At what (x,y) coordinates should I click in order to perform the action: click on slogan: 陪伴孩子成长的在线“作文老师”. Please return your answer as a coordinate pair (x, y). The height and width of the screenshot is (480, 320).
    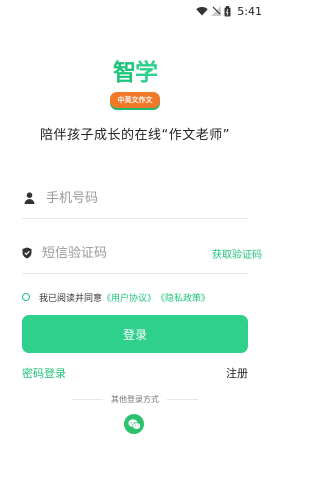
    Looking at the image, I should click on (135, 135).